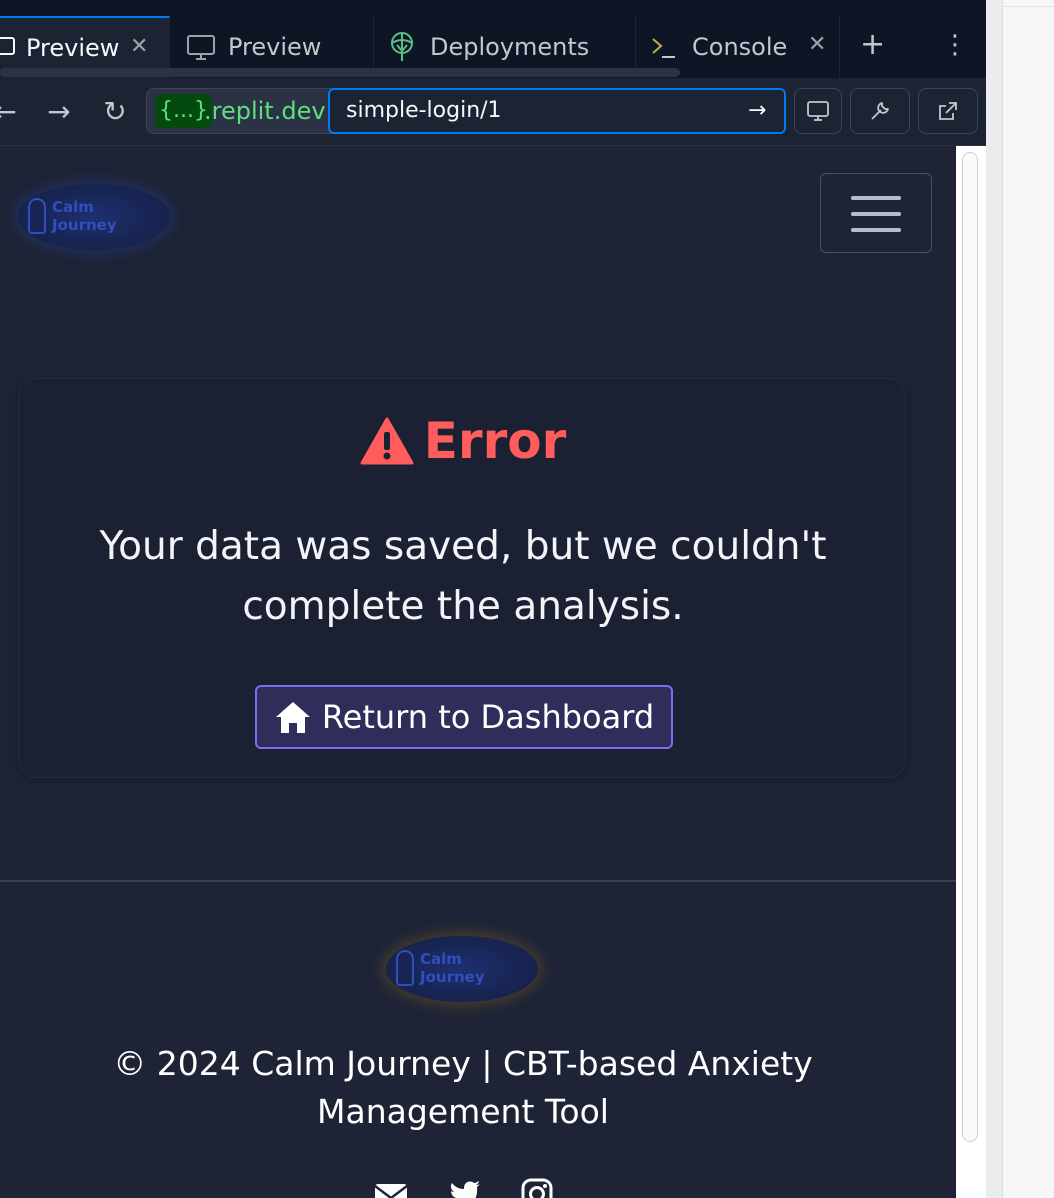 This screenshot has height=1198, width=1054. What do you see at coordinates (340, 72) in the screenshot?
I see `tab-scrollbar` at bounding box center [340, 72].